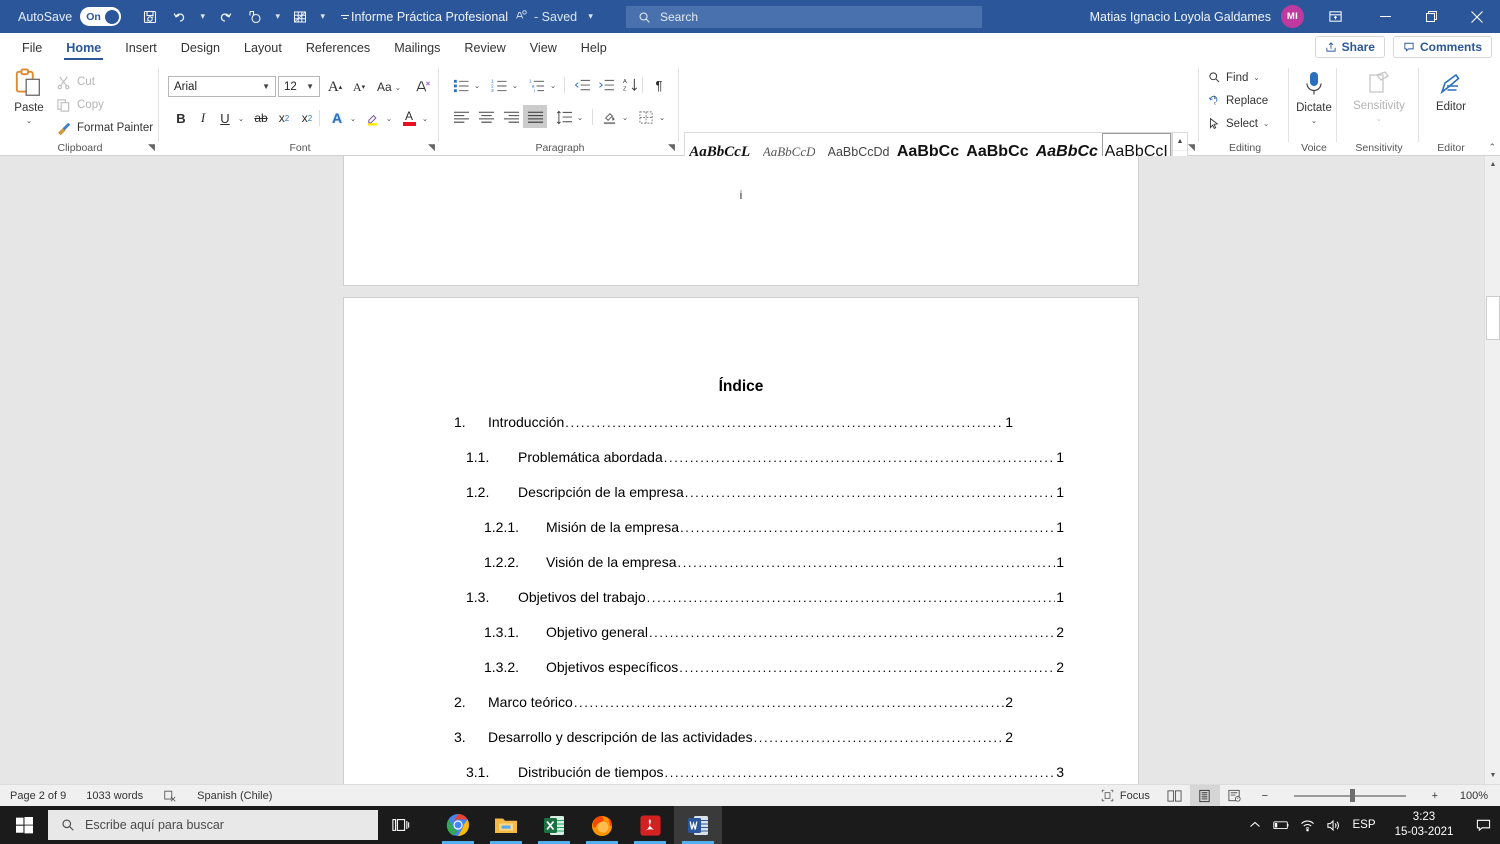  I want to click on taskbar-search-input: Escribe aquí para buscar, so click(213, 825).